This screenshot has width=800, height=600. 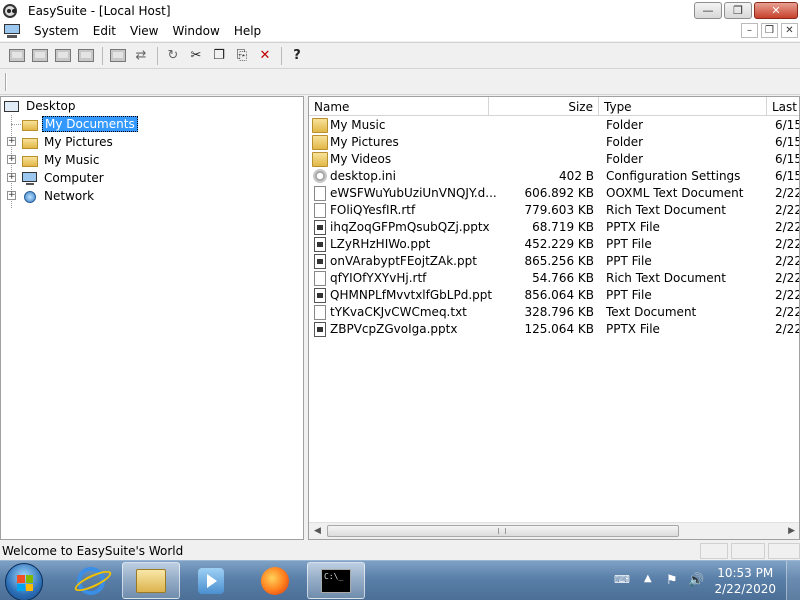 I want to click on file-type: Folder, so click(x=625, y=159).